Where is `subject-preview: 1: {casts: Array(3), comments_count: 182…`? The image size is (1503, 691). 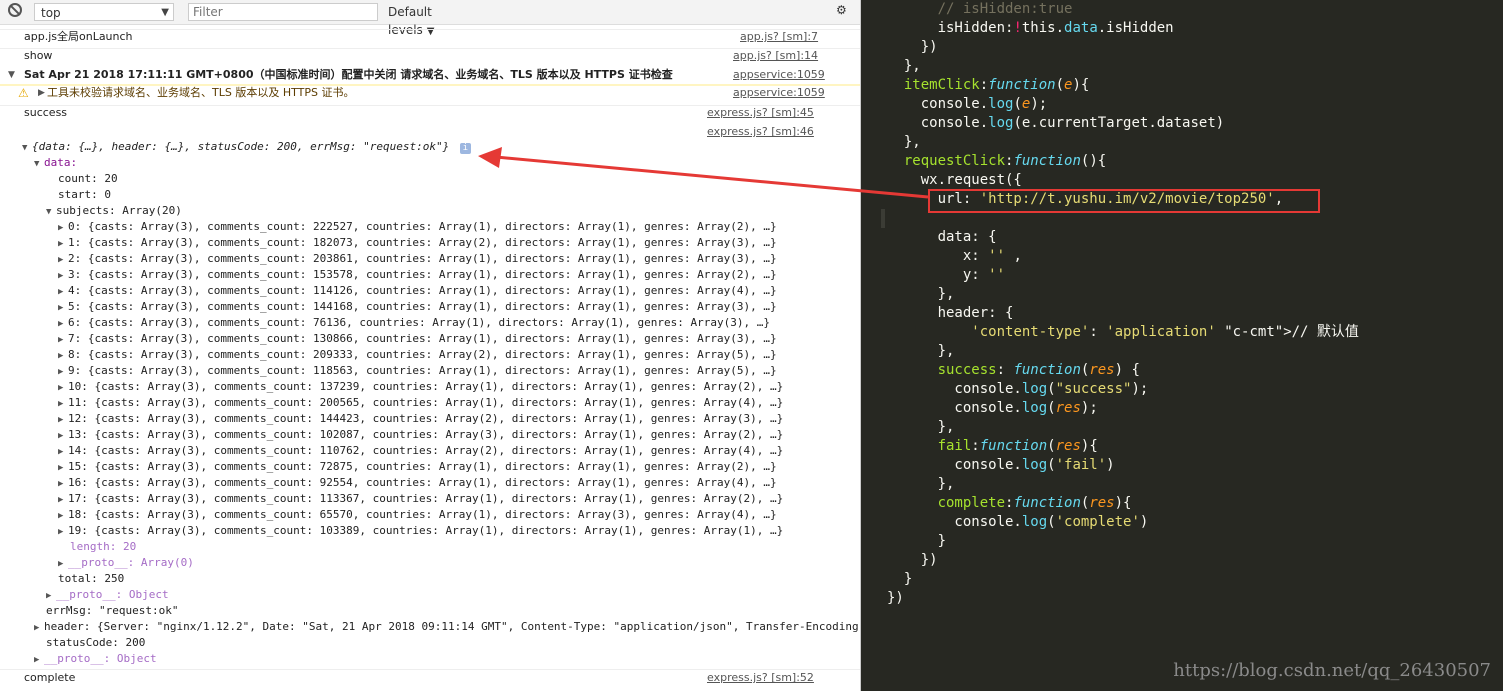
subject-preview: 1: {casts: Array(3), comments_count: 182… is located at coordinates (422, 242).